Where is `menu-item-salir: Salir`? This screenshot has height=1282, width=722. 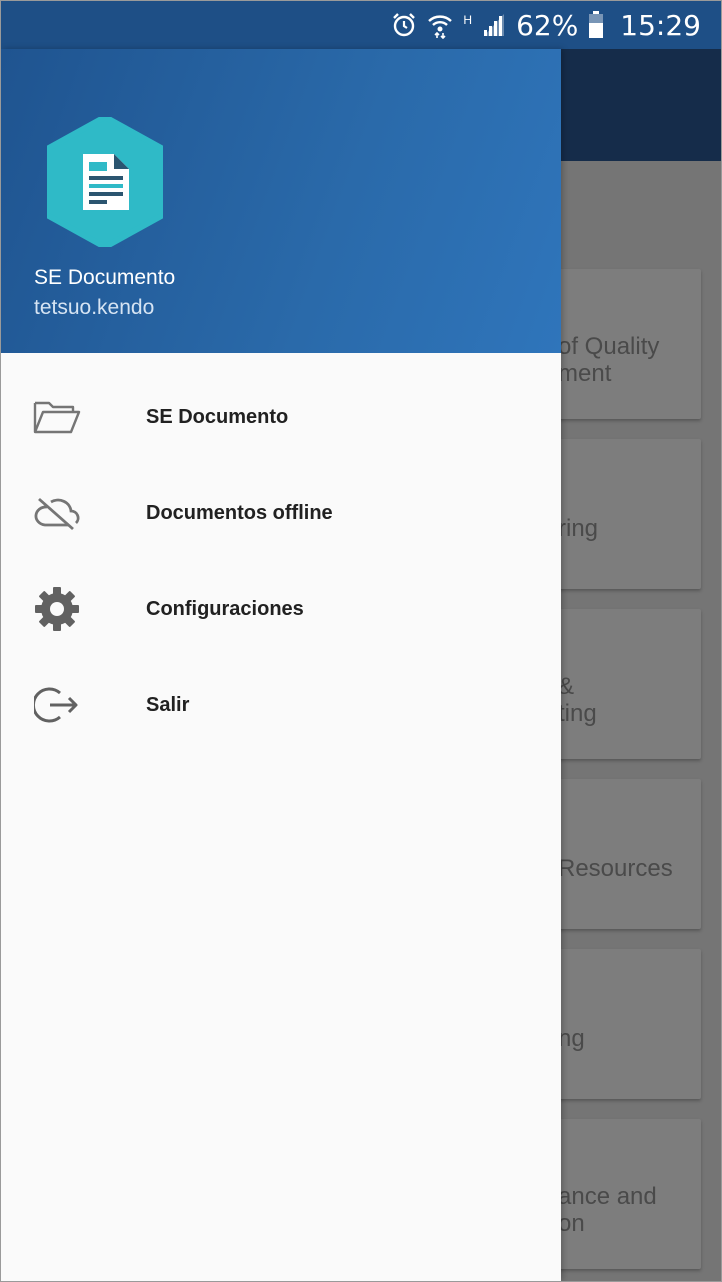
menu-item-salir: Salir is located at coordinates (281, 705).